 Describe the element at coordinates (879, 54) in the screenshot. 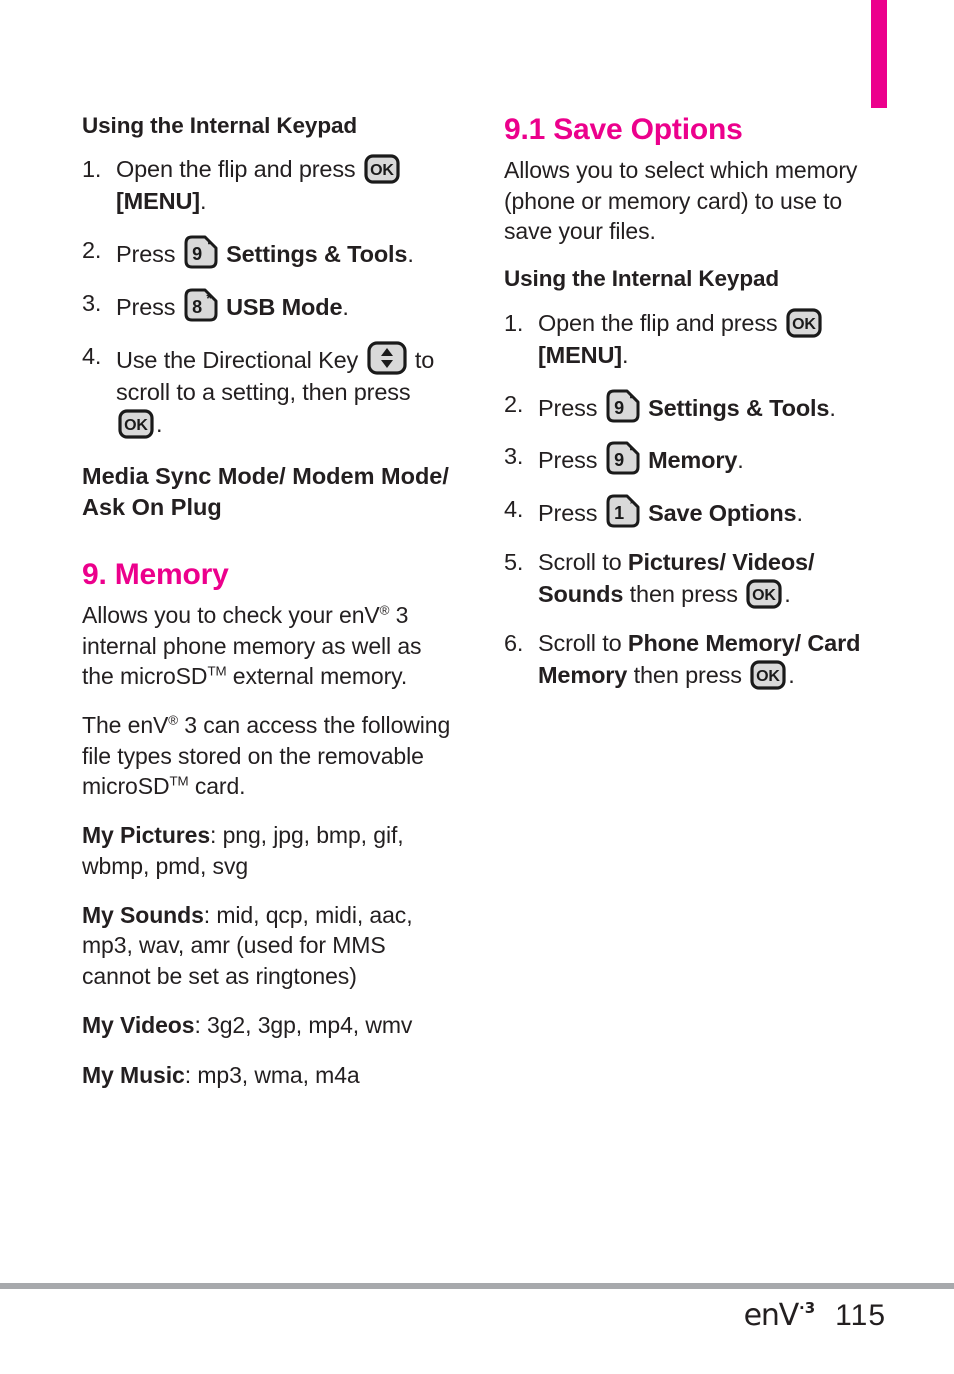

I see `chapter-tab-marker` at that location.